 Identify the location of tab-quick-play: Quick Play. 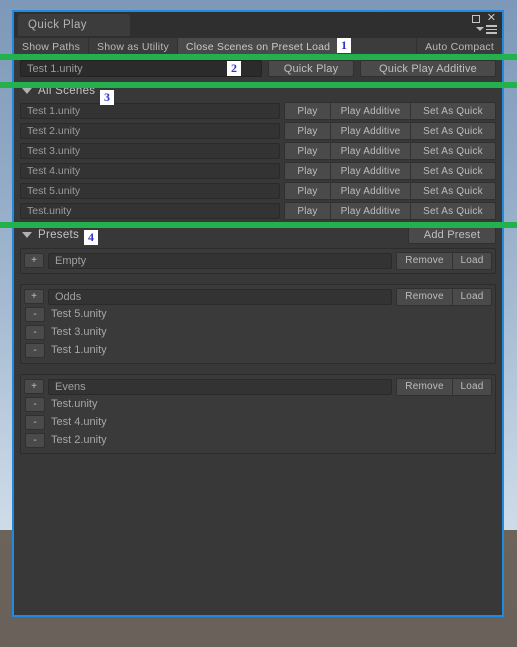
(74, 25).